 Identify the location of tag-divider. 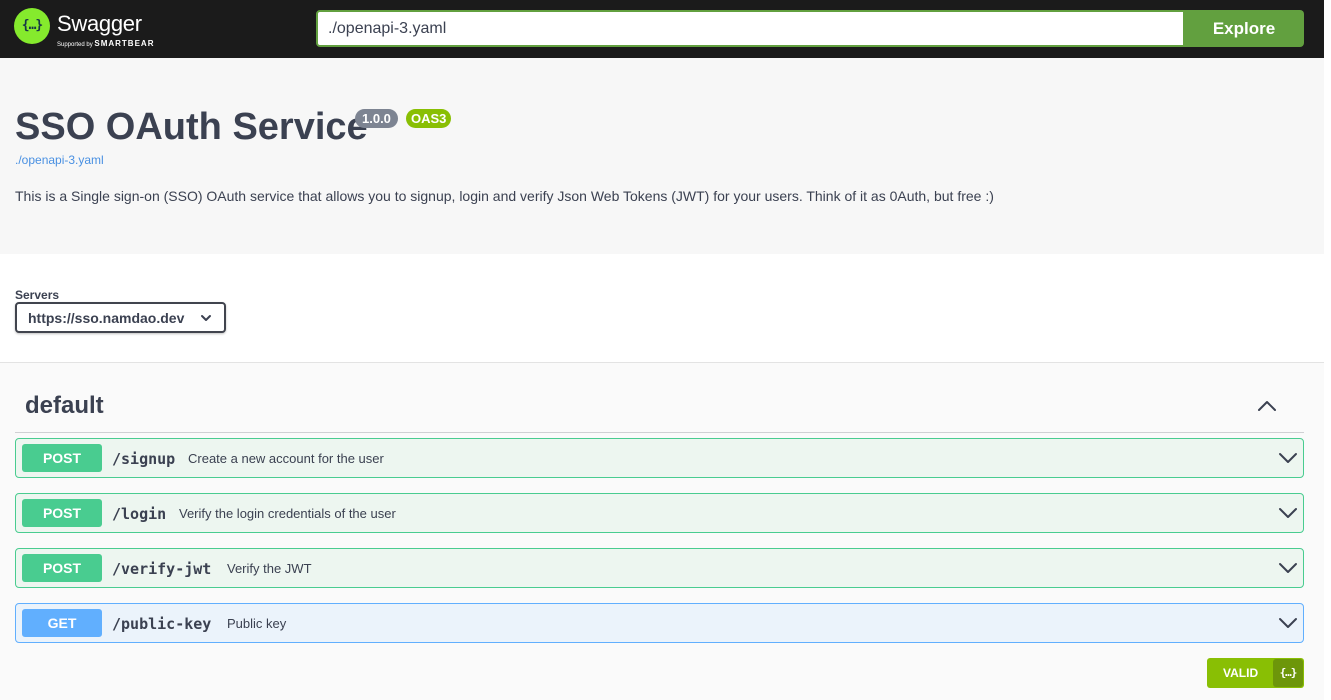
(659, 432).